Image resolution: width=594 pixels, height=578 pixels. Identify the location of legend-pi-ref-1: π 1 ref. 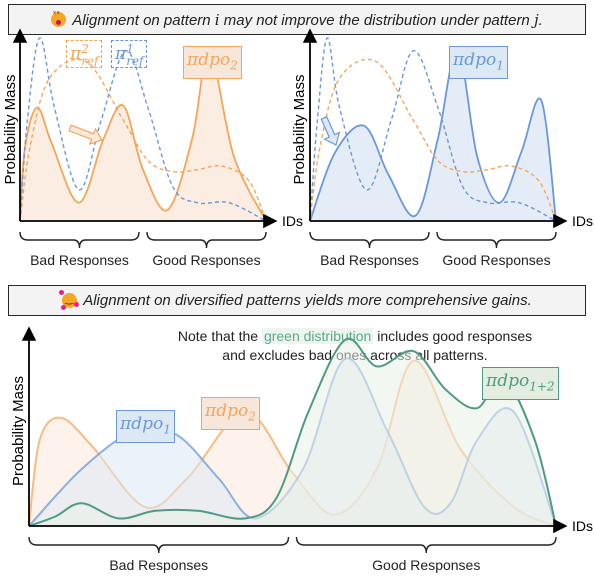
(129, 54).